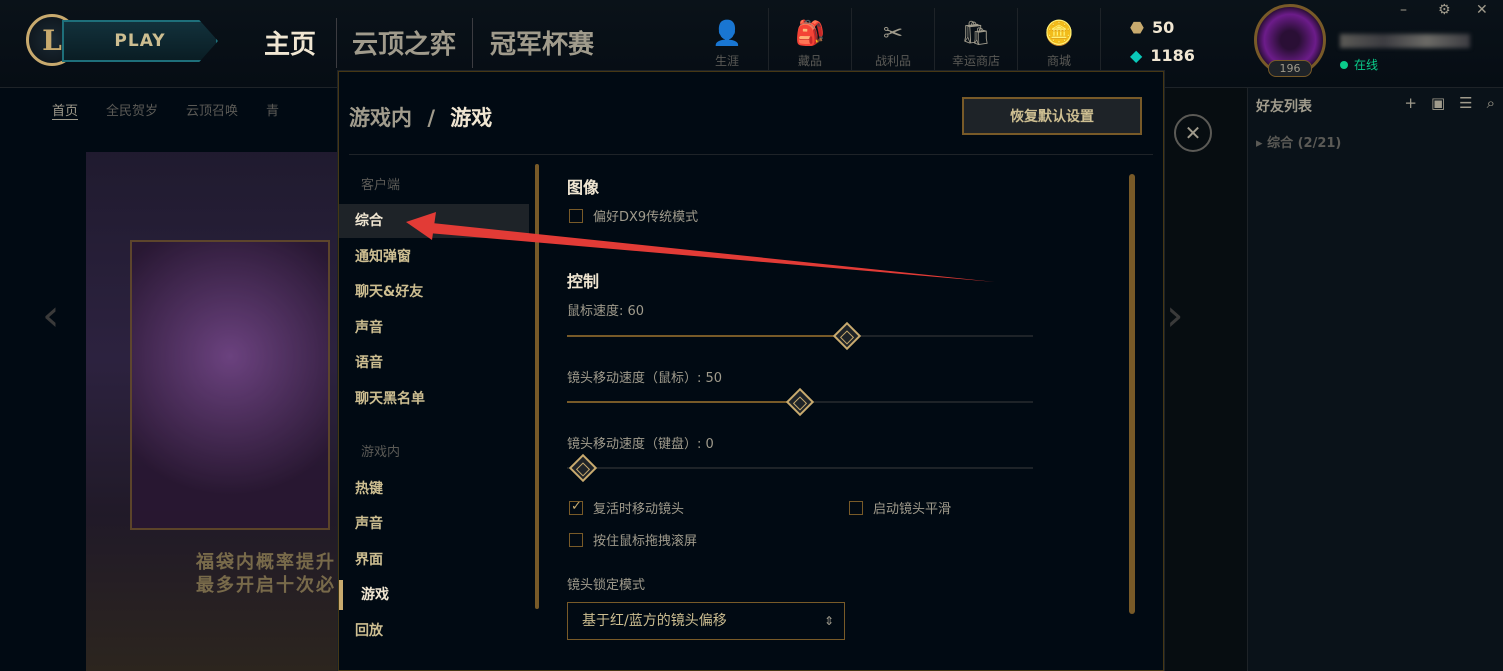 This screenshot has width=1503, height=671. I want to click on lucky-shop-icon: 🛍, so click(976, 32).